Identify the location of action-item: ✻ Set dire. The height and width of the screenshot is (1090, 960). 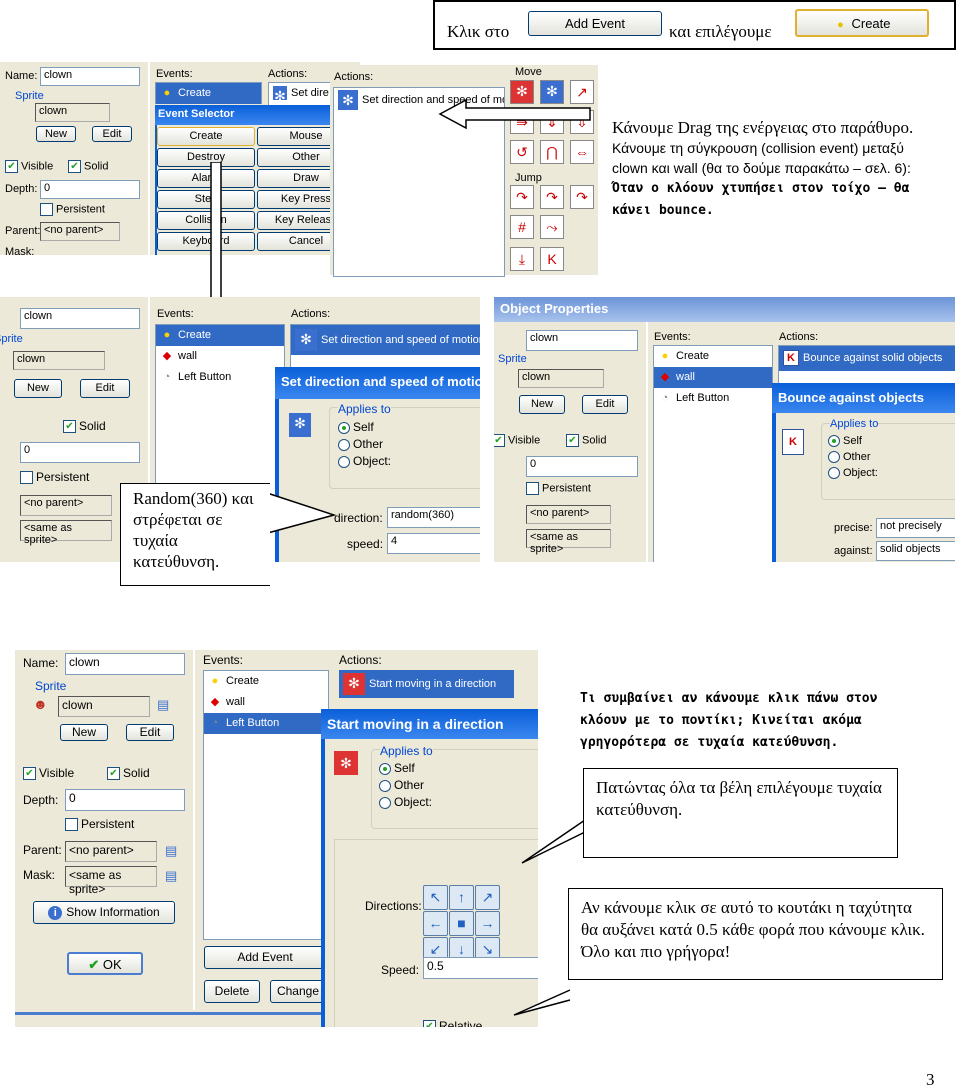
(304, 93).